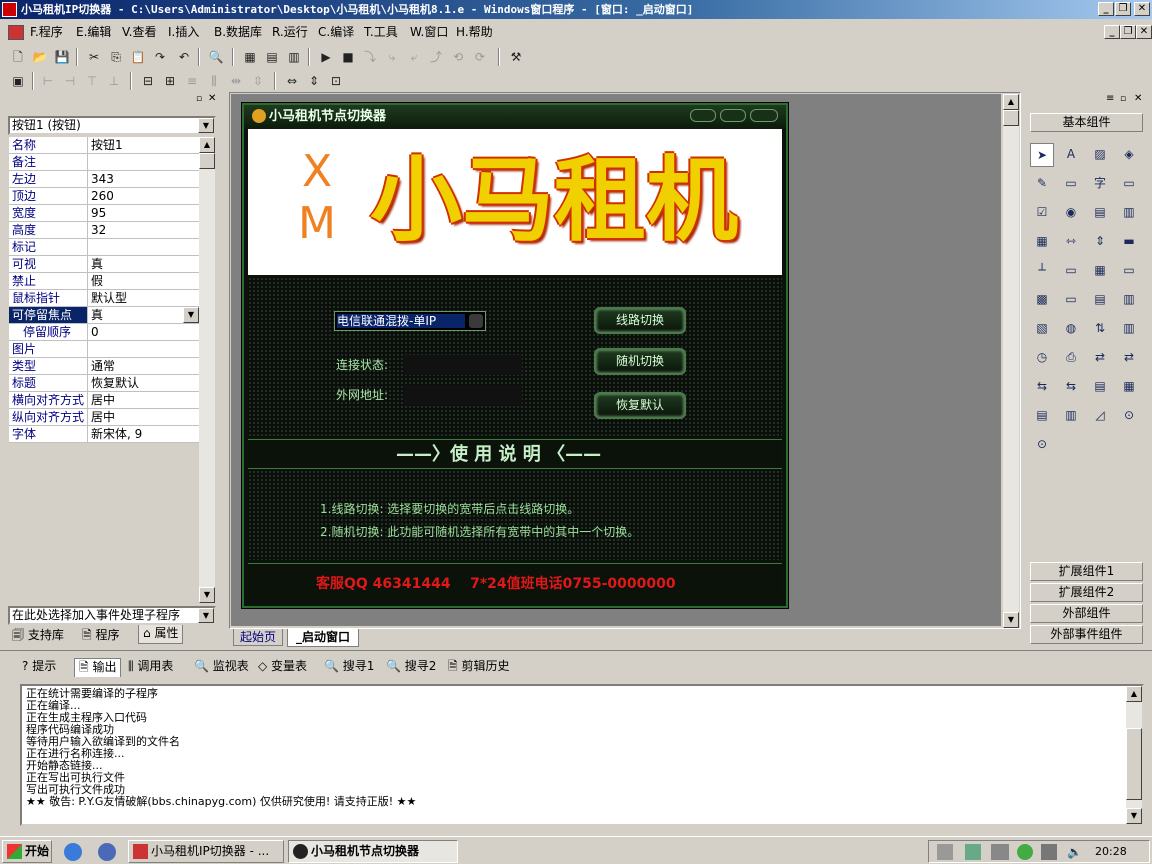 Image resolution: width=1152 pixels, height=864 pixels. What do you see at coordinates (1086, 613) in the screenshot?
I see `external-group: 外部组件` at bounding box center [1086, 613].